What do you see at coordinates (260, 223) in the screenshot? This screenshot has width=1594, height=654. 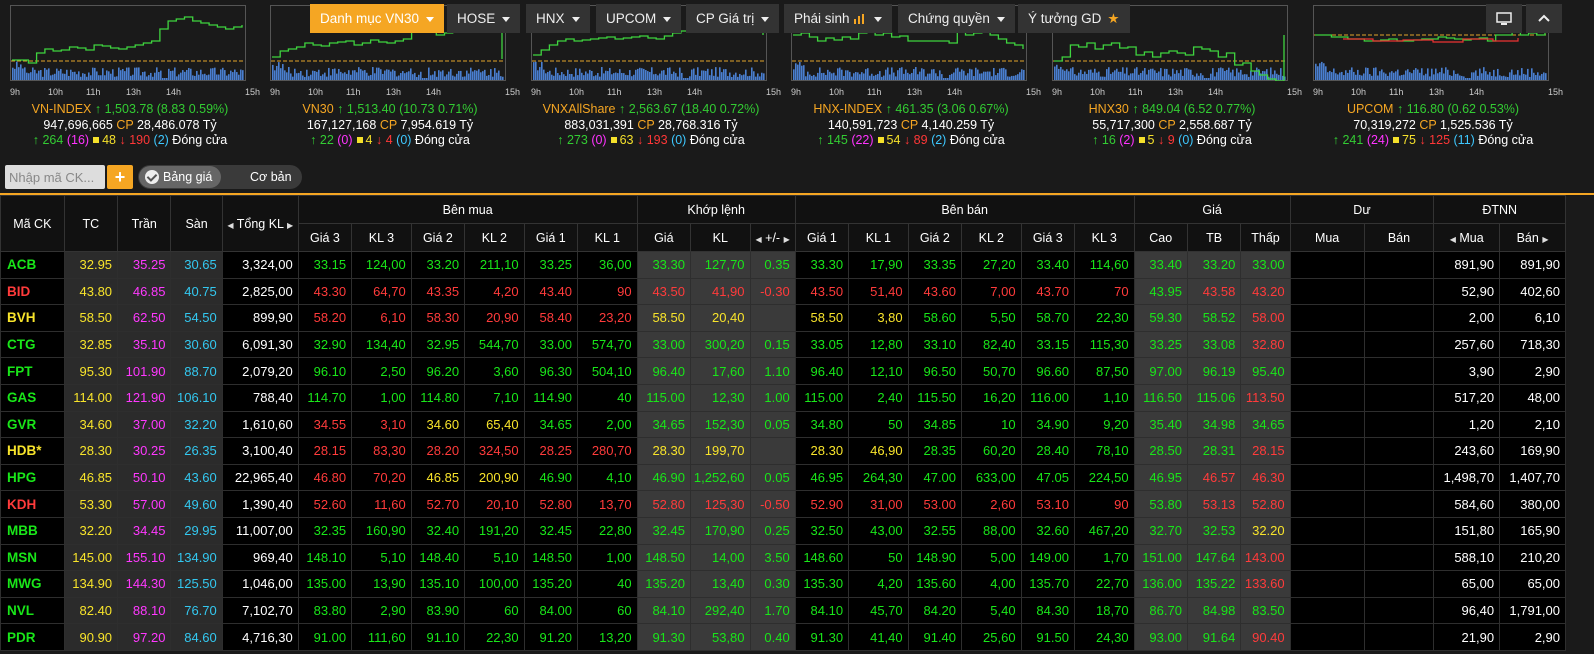 I see `col-tong-kl: ◀ Tổng KL ▶` at bounding box center [260, 223].